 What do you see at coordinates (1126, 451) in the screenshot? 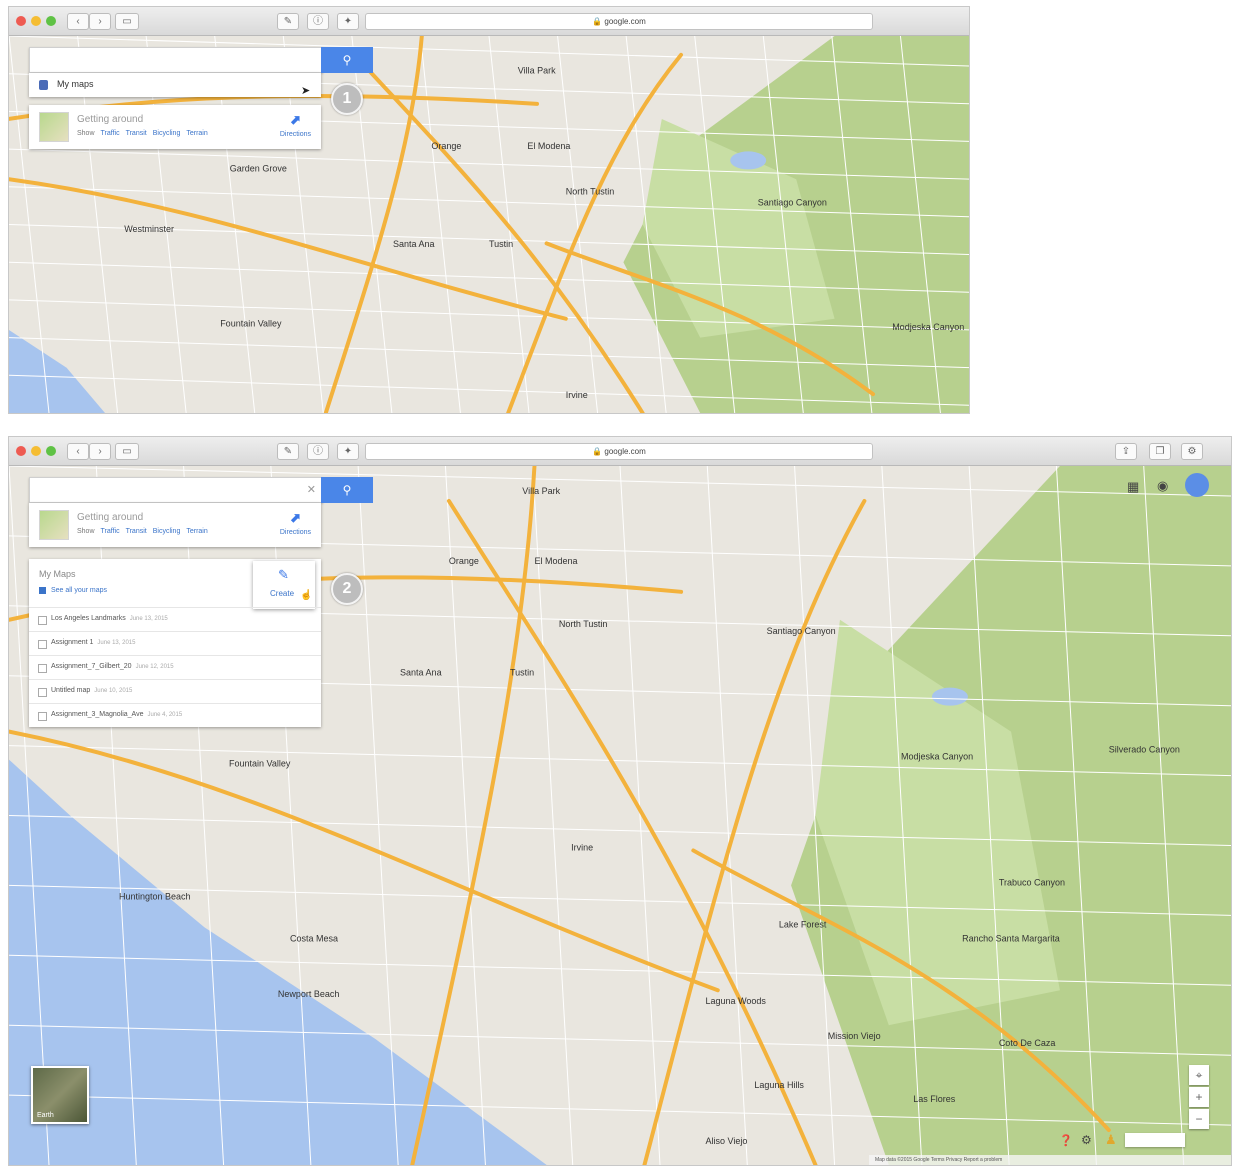
I see `share-icon: ⇪` at bounding box center [1126, 451].